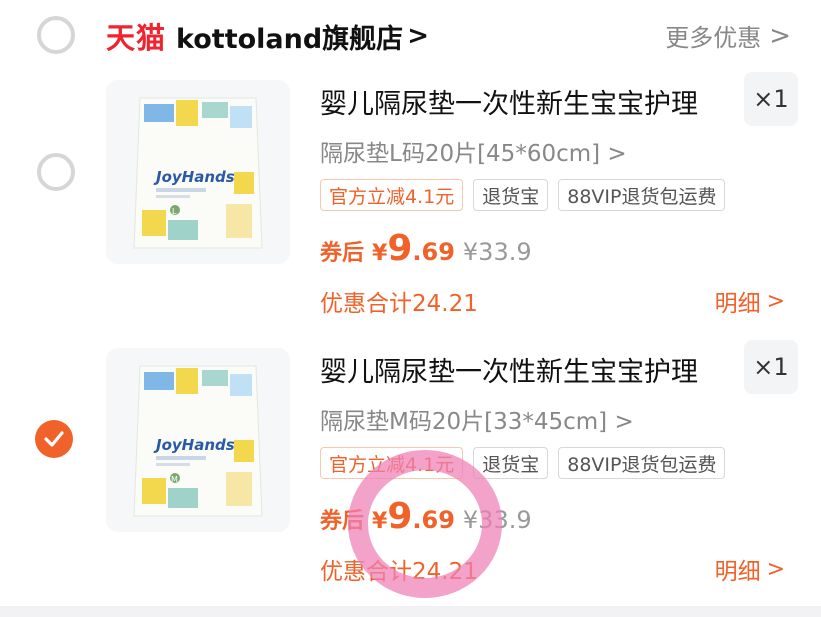 The image size is (821, 617). What do you see at coordinates (392, 195) in the screenshot?
I see `tag-discount: 官方立减4.1元` at bounding box center [392, 195].